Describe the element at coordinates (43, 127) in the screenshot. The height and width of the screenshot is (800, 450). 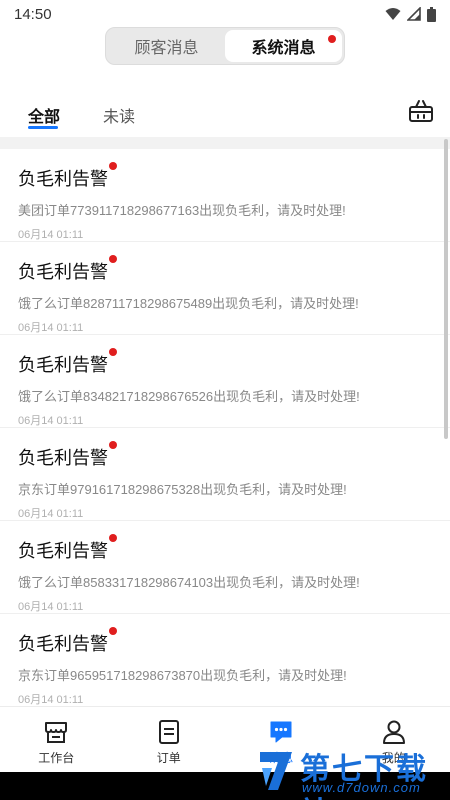
I see `active-tab-indicator` at that location.